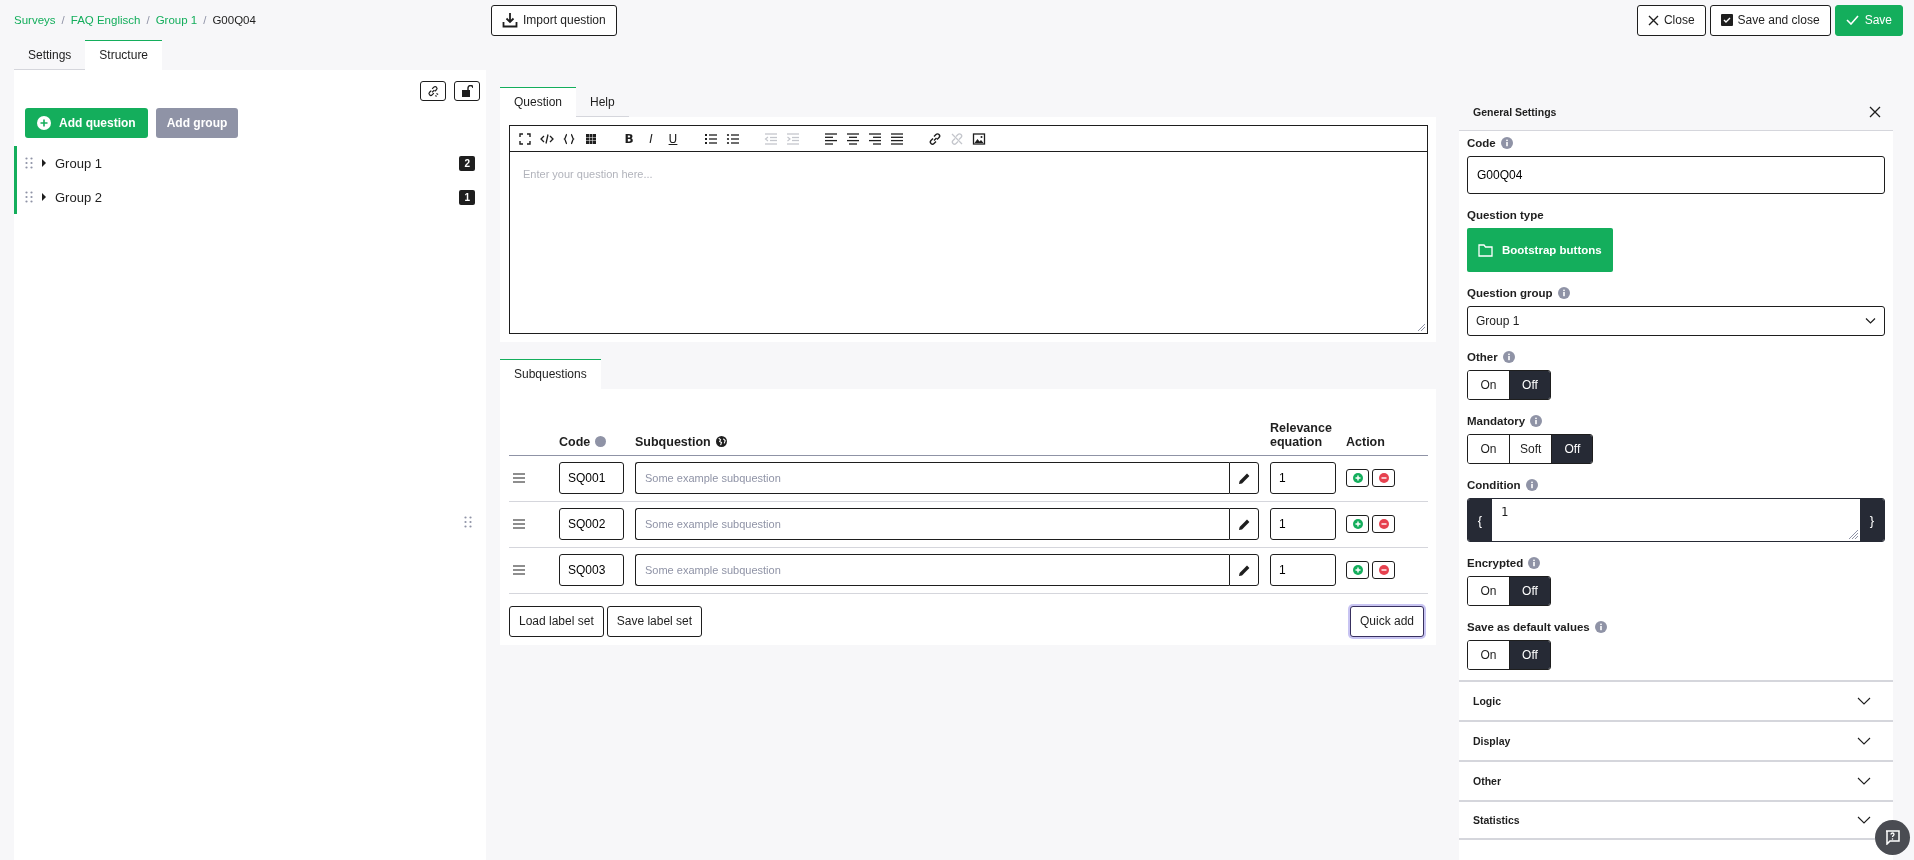 This screenshot has width=1914, height=860. What do you see at coordinates (569, 138) in the screenshot?
I see `braces-icon` at bounding box center [569, 138].